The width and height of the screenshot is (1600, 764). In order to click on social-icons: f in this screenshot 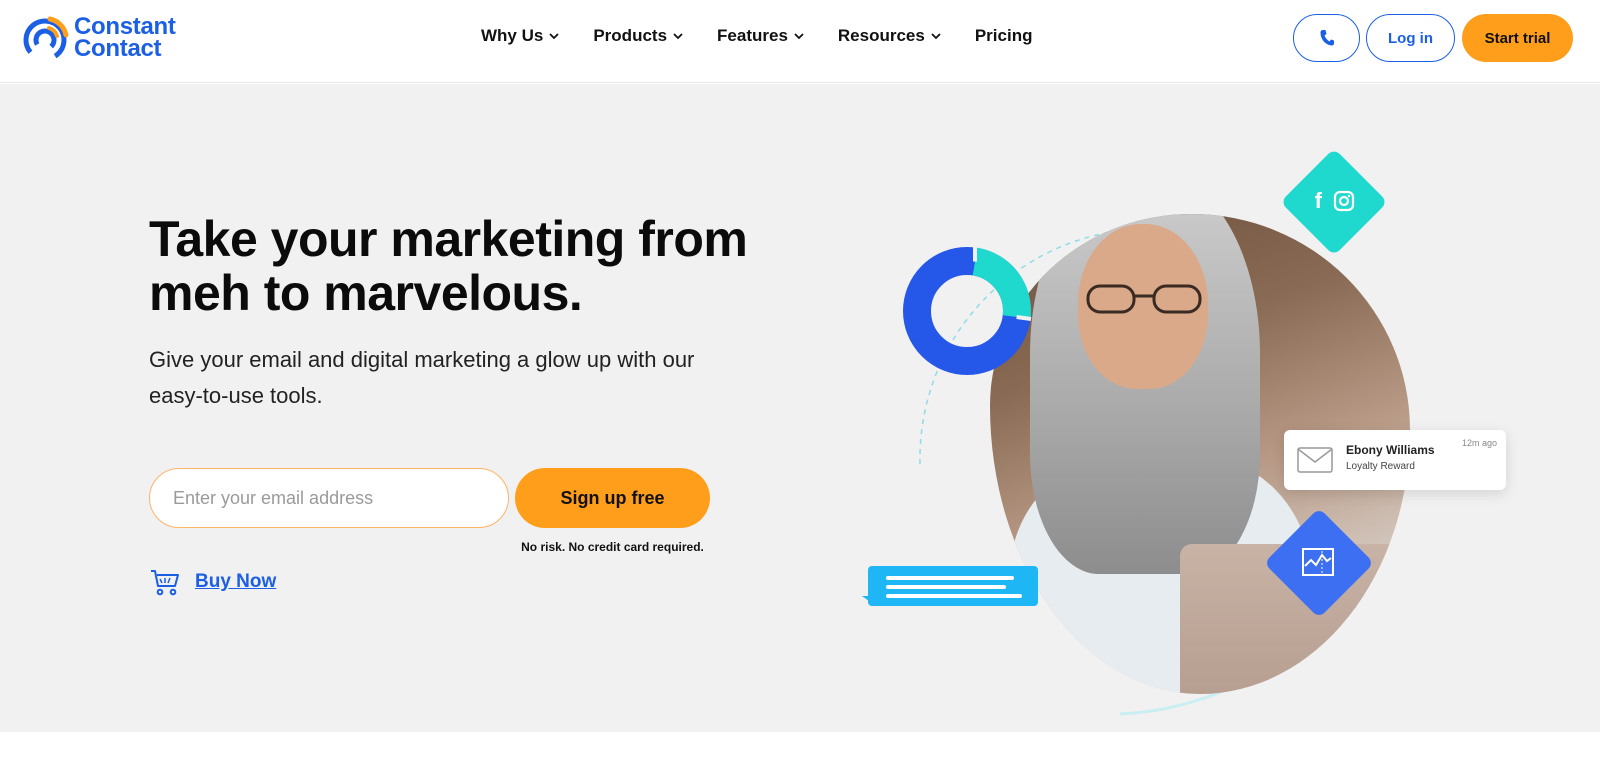, I will do `click(1335, 201)`.